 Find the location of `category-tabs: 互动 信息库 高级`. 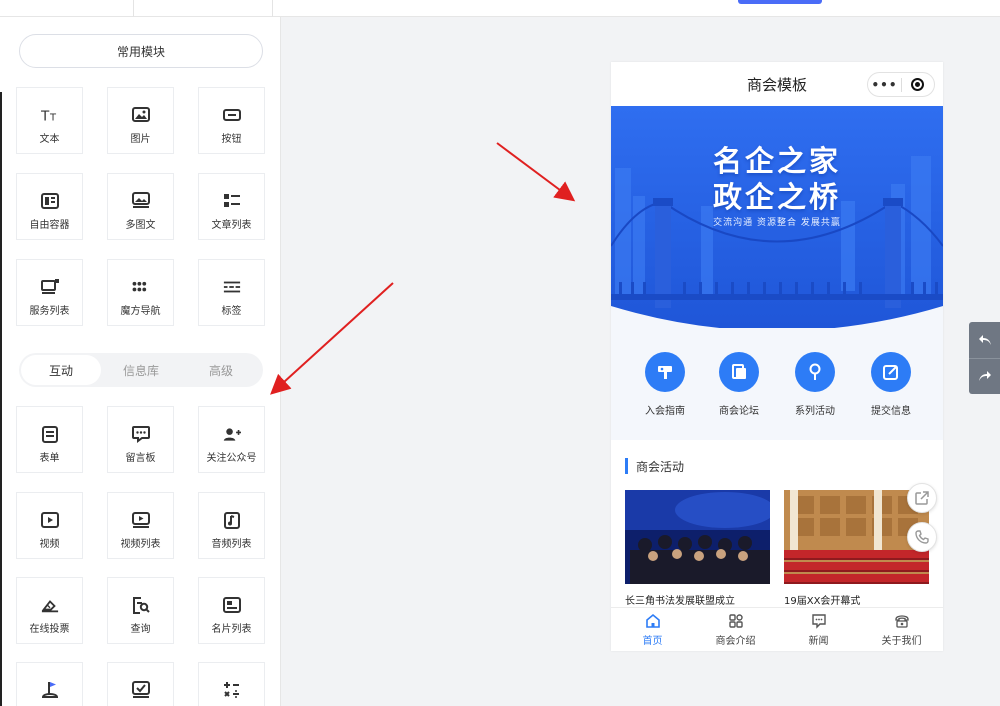

category-tabs: 互动 信息库 高级 is located at coordinates (141, 370).